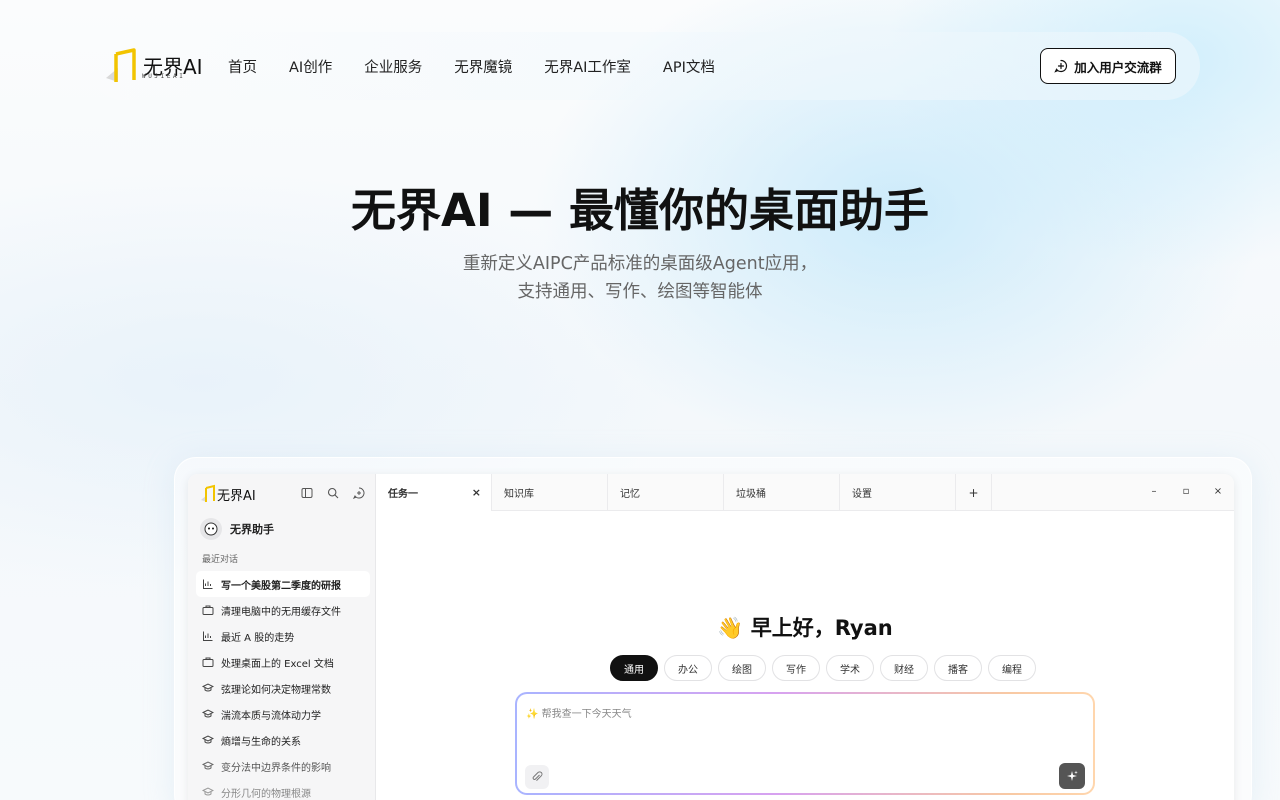 This screenshot has width=1280, height=800. What do you see at coordinates (958, 668) in the screenshot?
I see `chip-podcast: 播客` at bounding box center [958, 668].